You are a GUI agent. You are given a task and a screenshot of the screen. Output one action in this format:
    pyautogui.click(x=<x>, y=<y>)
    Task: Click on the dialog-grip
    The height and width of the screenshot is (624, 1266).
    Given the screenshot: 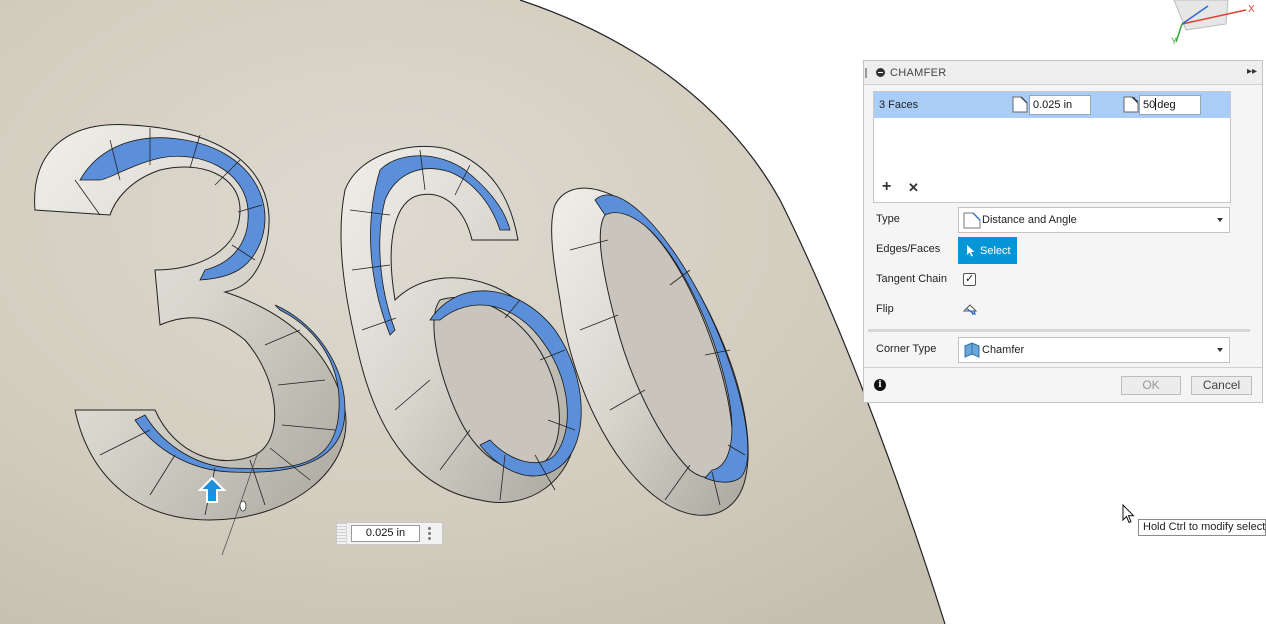 What is the action you would take?
    pyautogui.click(x=866, y=73)
    